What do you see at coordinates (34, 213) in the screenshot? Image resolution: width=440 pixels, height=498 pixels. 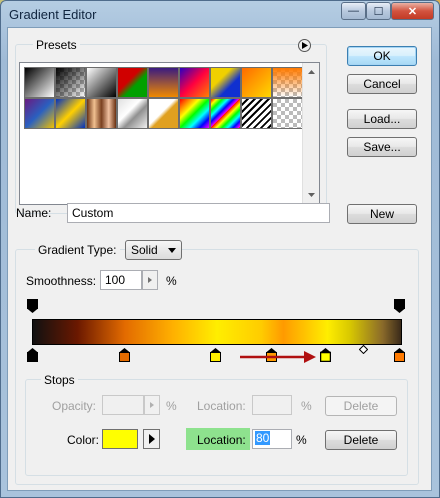 I see `name-label: Name:` at bounding box center [34, 213].